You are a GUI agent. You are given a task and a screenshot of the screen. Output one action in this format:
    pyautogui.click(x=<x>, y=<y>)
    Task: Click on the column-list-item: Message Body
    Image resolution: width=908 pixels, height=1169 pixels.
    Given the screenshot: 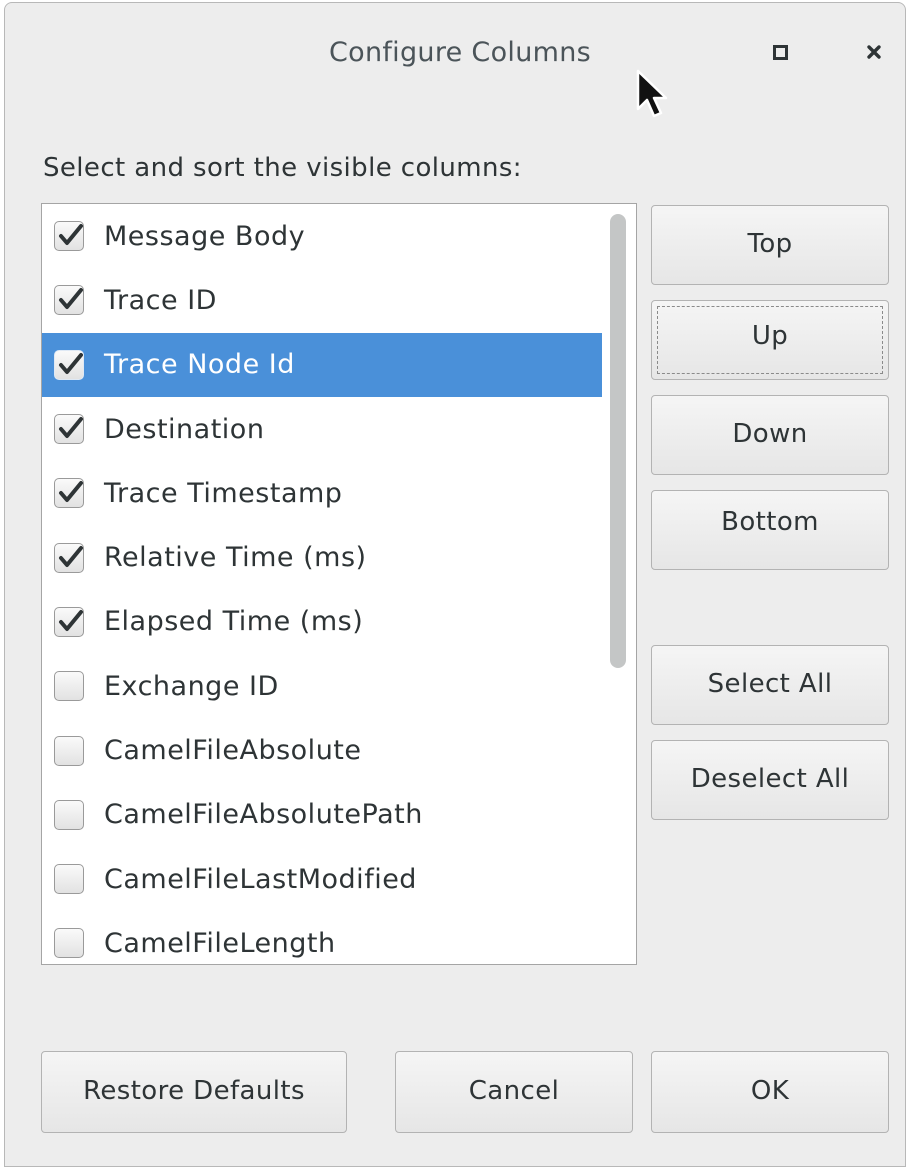 What is the action you would take?
    pyautogui.click(x=322, y=236)
    